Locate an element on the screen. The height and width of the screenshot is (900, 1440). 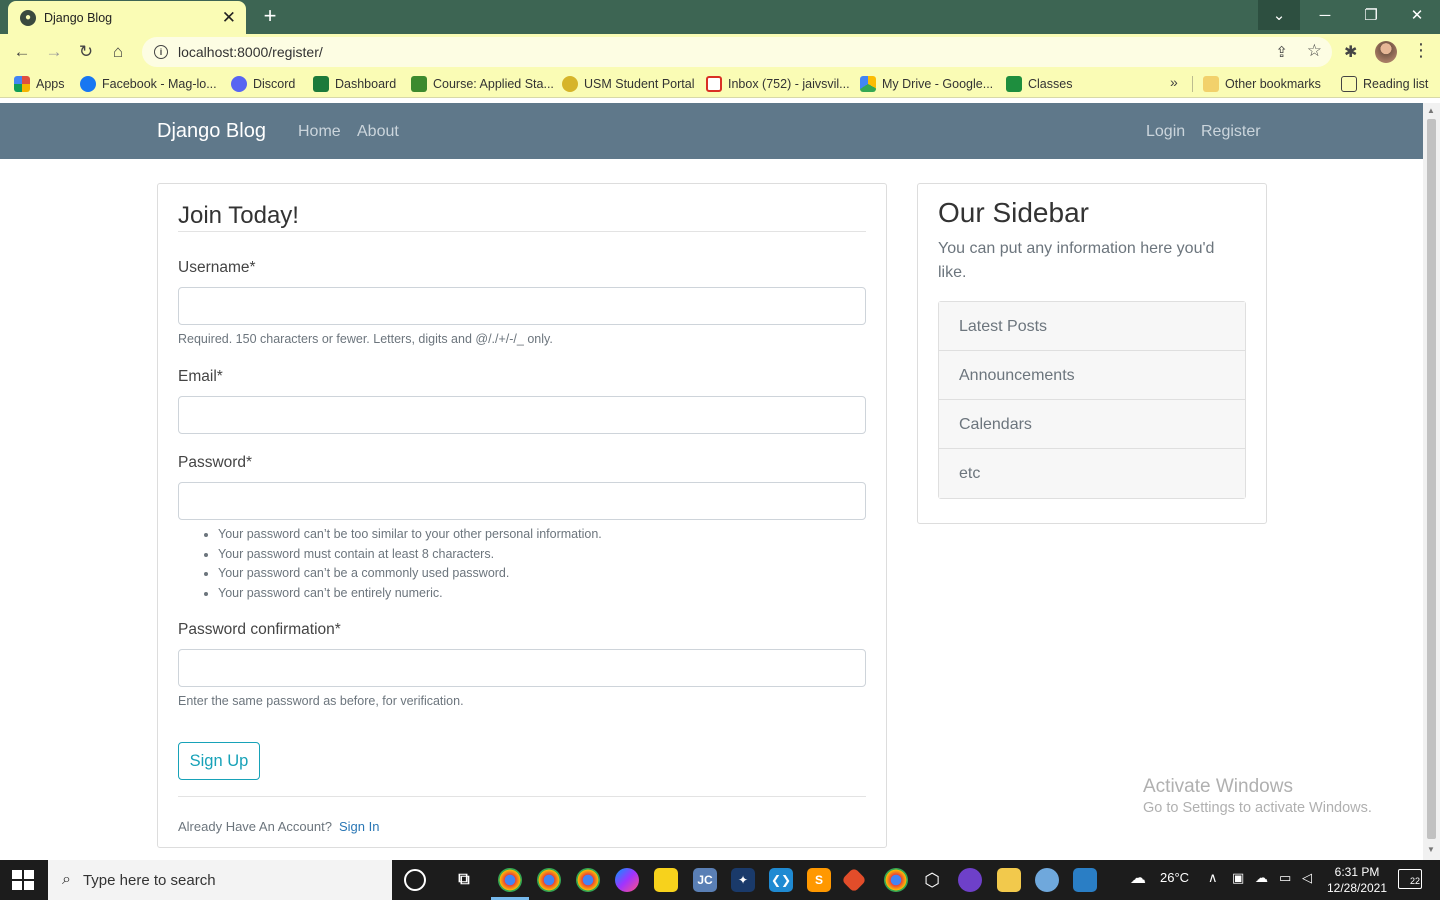
globe-favicon-icon: ● is located at coordinates (28, 17).